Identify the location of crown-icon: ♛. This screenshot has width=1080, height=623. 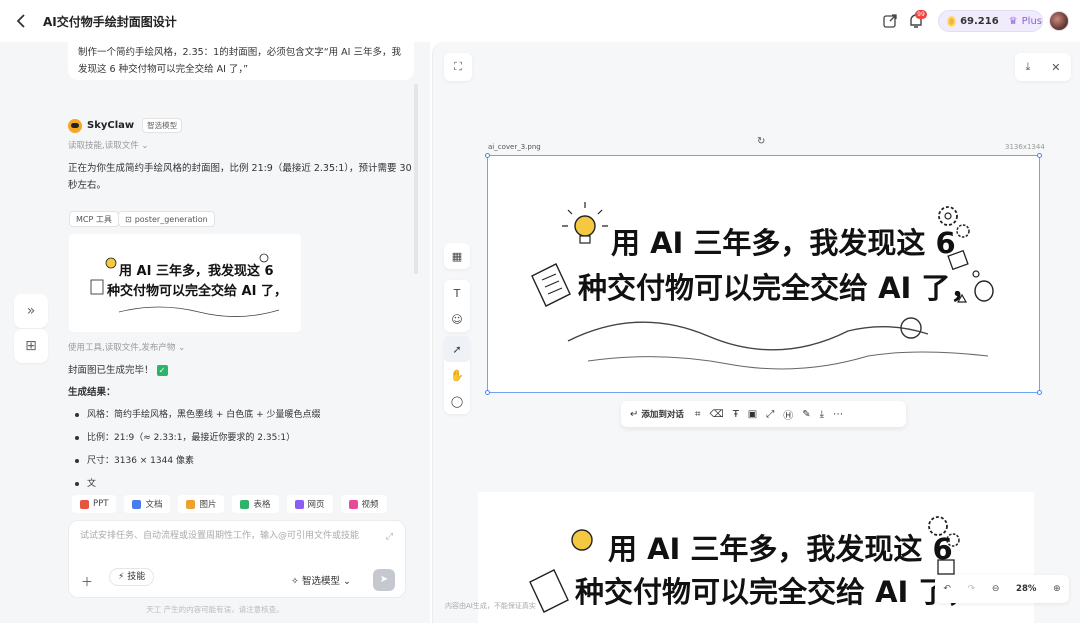
(1013, 21).